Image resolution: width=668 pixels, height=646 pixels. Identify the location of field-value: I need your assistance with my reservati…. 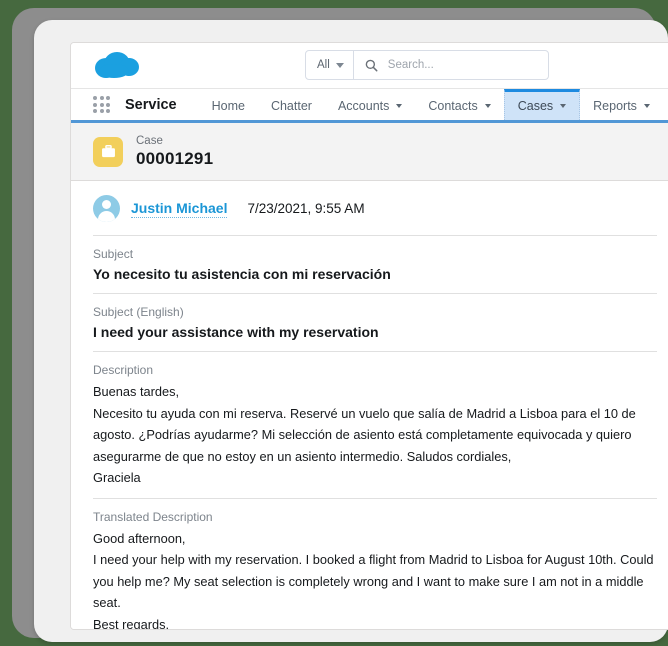
(236, 332).